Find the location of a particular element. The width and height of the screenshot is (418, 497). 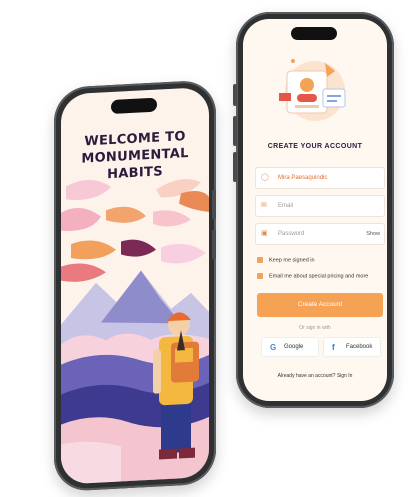

password-field: ▣ Password Show is located at coordinates (320, 234).